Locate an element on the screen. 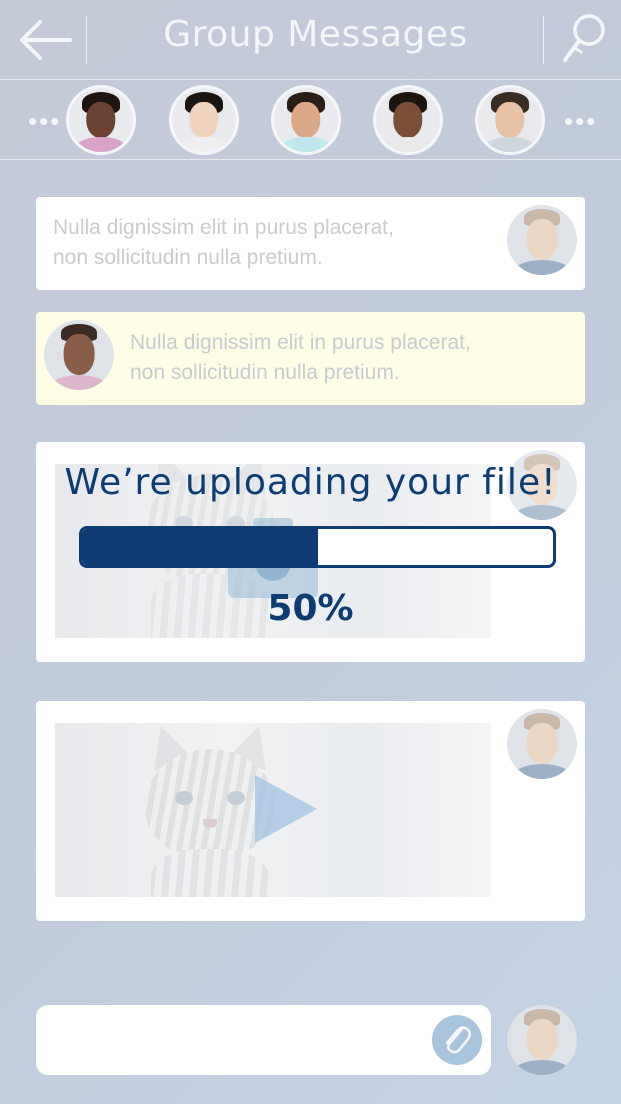 This screenshot has height=1104, width=621. attach-button is located at coordinates (457, 1040).